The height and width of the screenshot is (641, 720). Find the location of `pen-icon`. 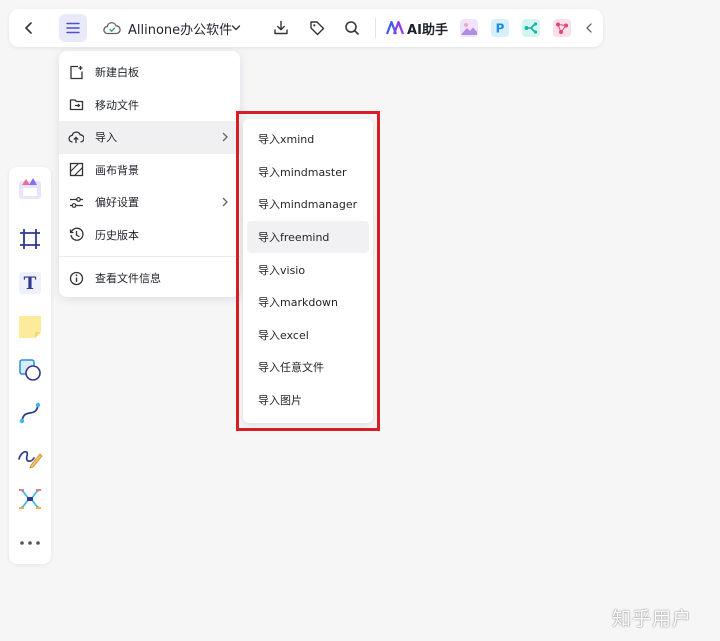

pen-icon is located at coordinates (30, 459).